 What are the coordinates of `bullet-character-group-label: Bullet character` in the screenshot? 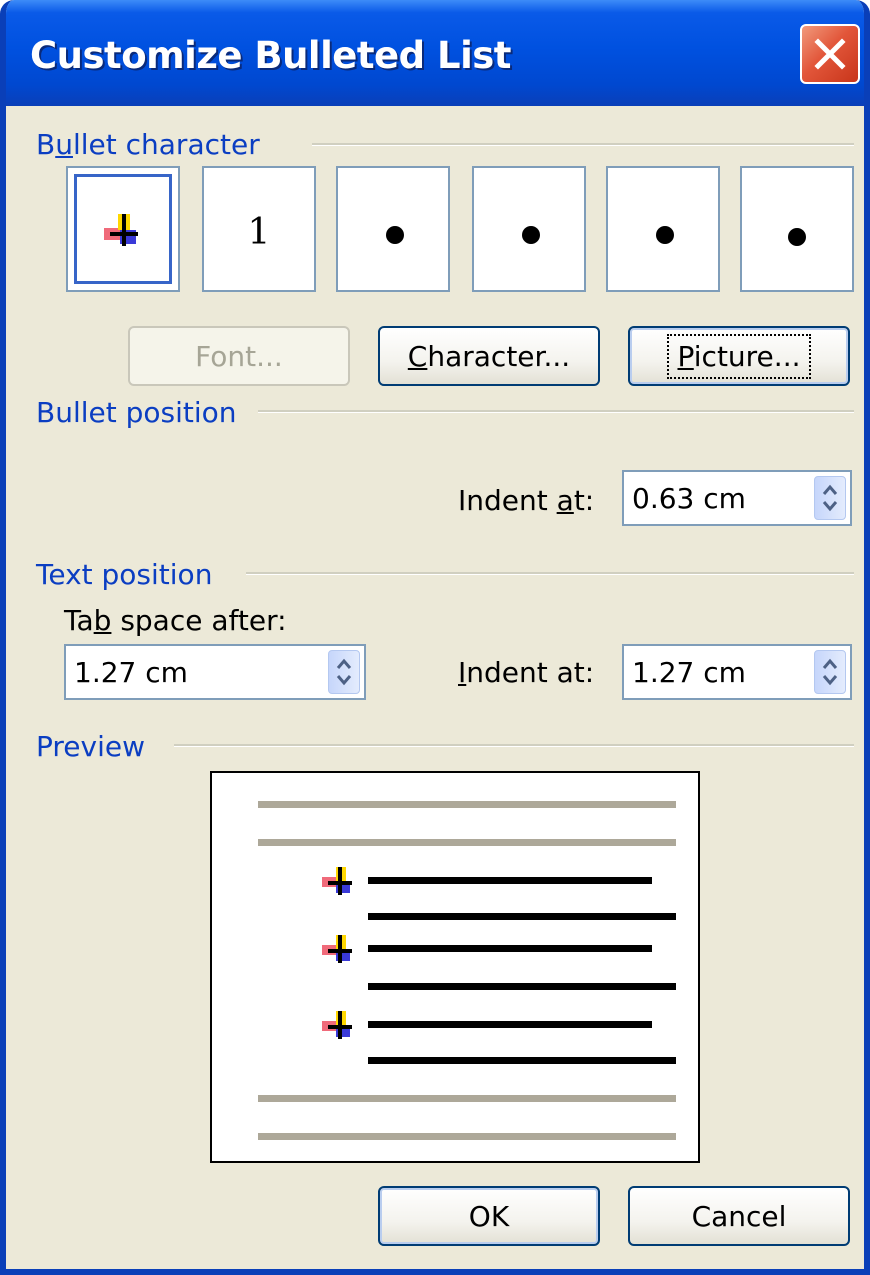 It's located at (148, 144).